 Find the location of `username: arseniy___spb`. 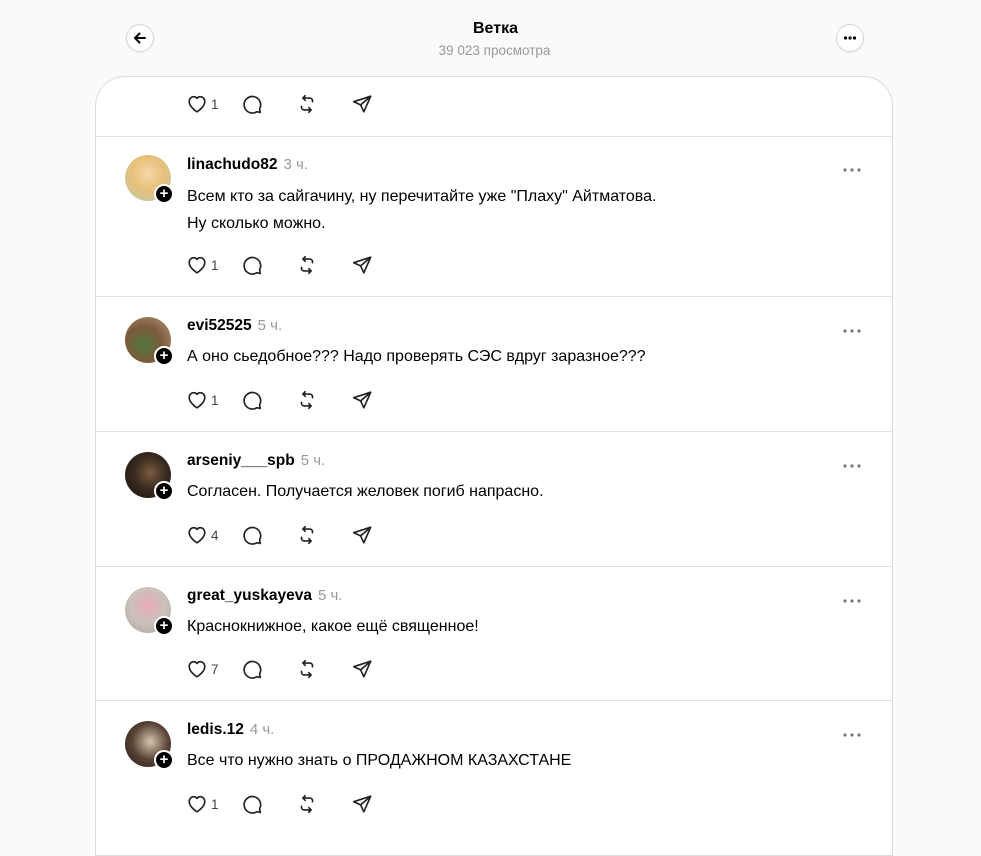

username: arseniy___spb is located at coordinates (241, 460).